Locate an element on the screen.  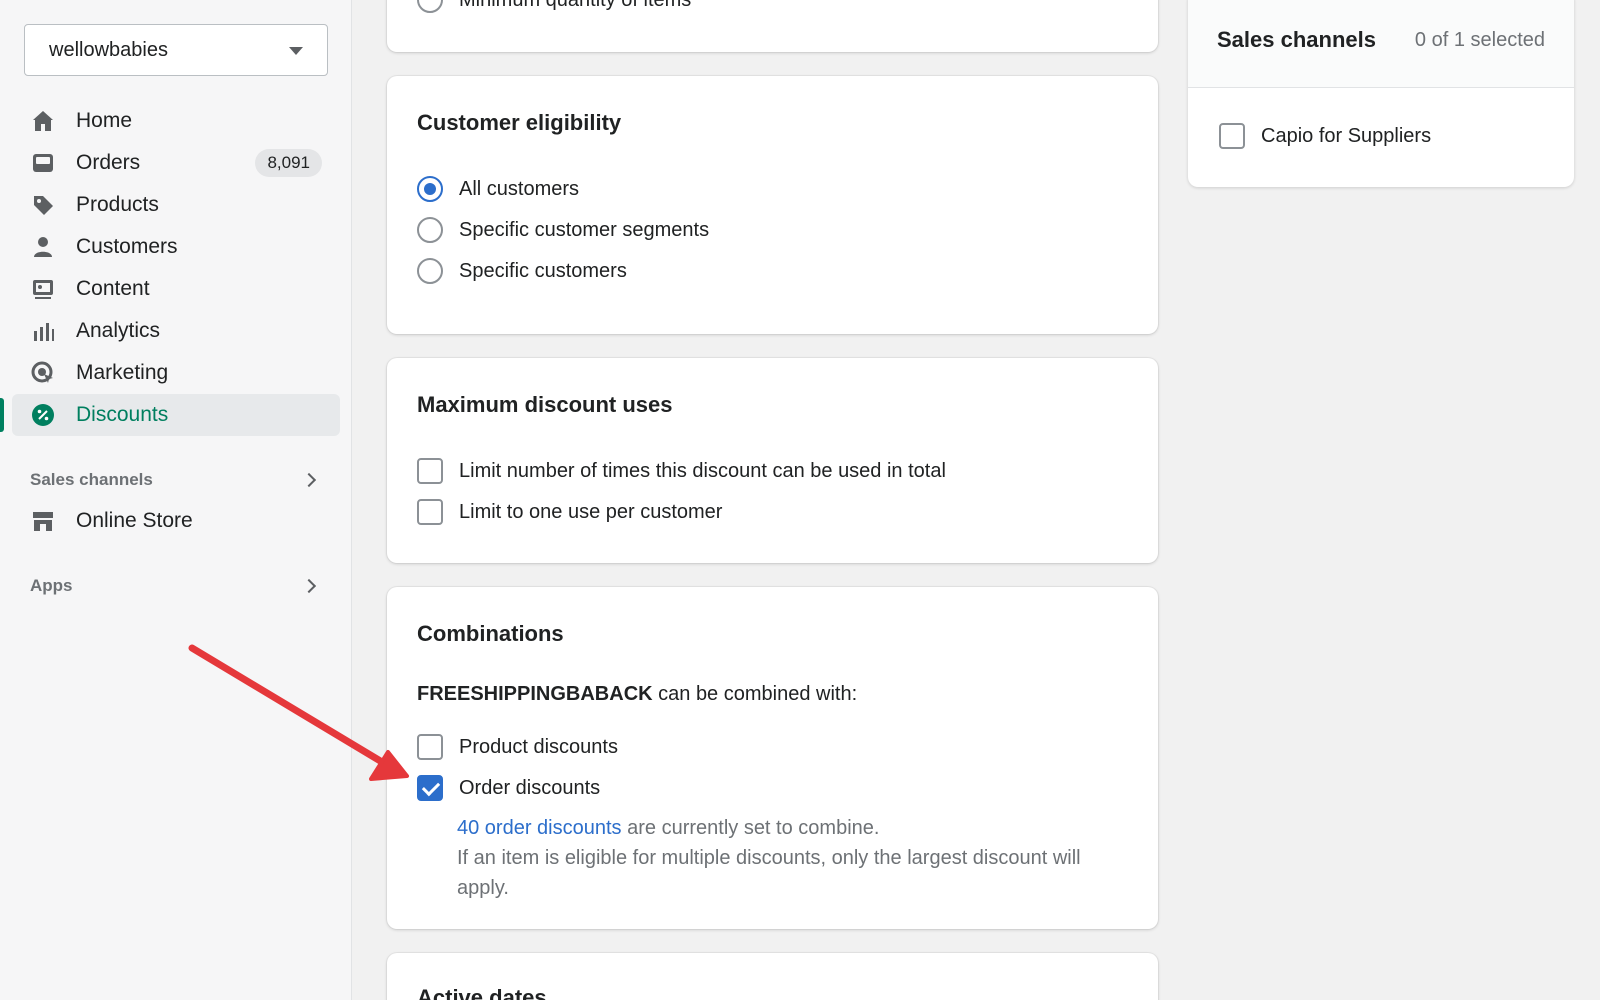
section-label: Apps is located at coordinates (51, 585).